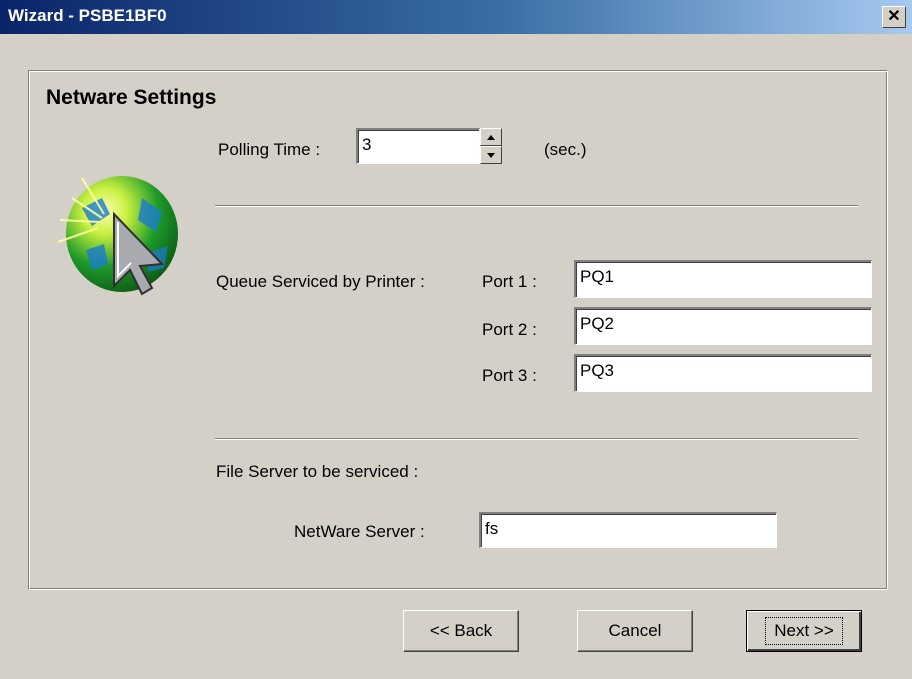  I want to click on polling-time-spinner, so click(491, 146).